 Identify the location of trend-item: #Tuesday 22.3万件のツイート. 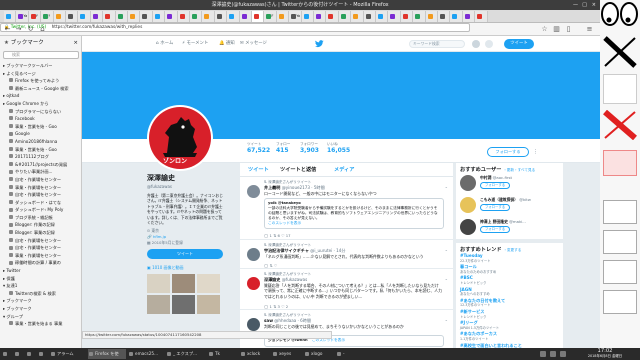
(509, 258).